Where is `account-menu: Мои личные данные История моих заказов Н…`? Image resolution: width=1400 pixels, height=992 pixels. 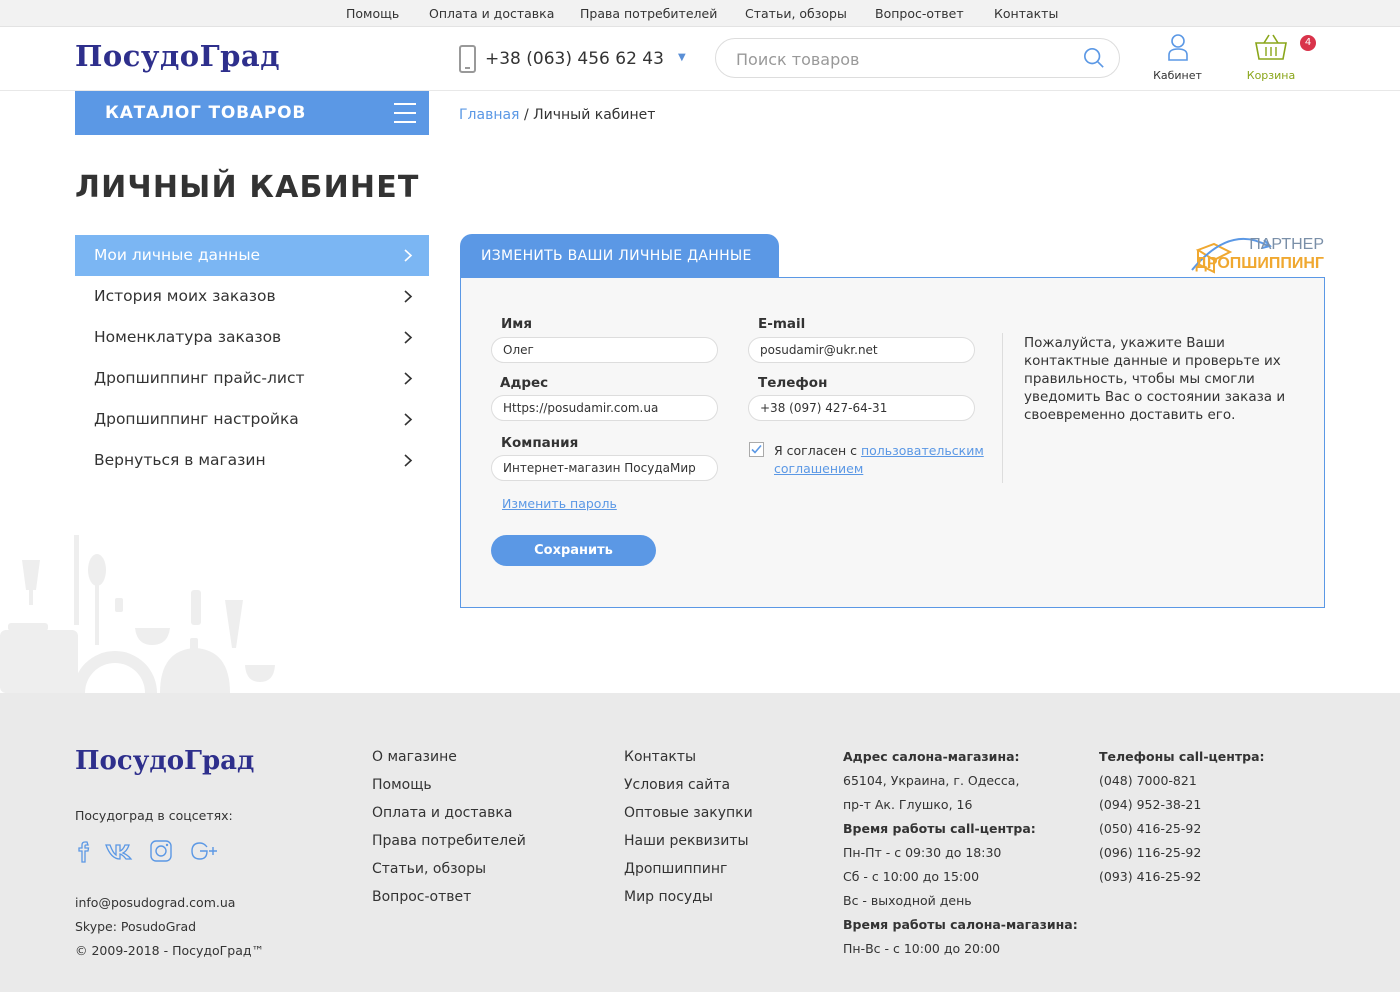 account-menu: Мои личные данные История моих заказов Н… is located at coordinates (252, 358).